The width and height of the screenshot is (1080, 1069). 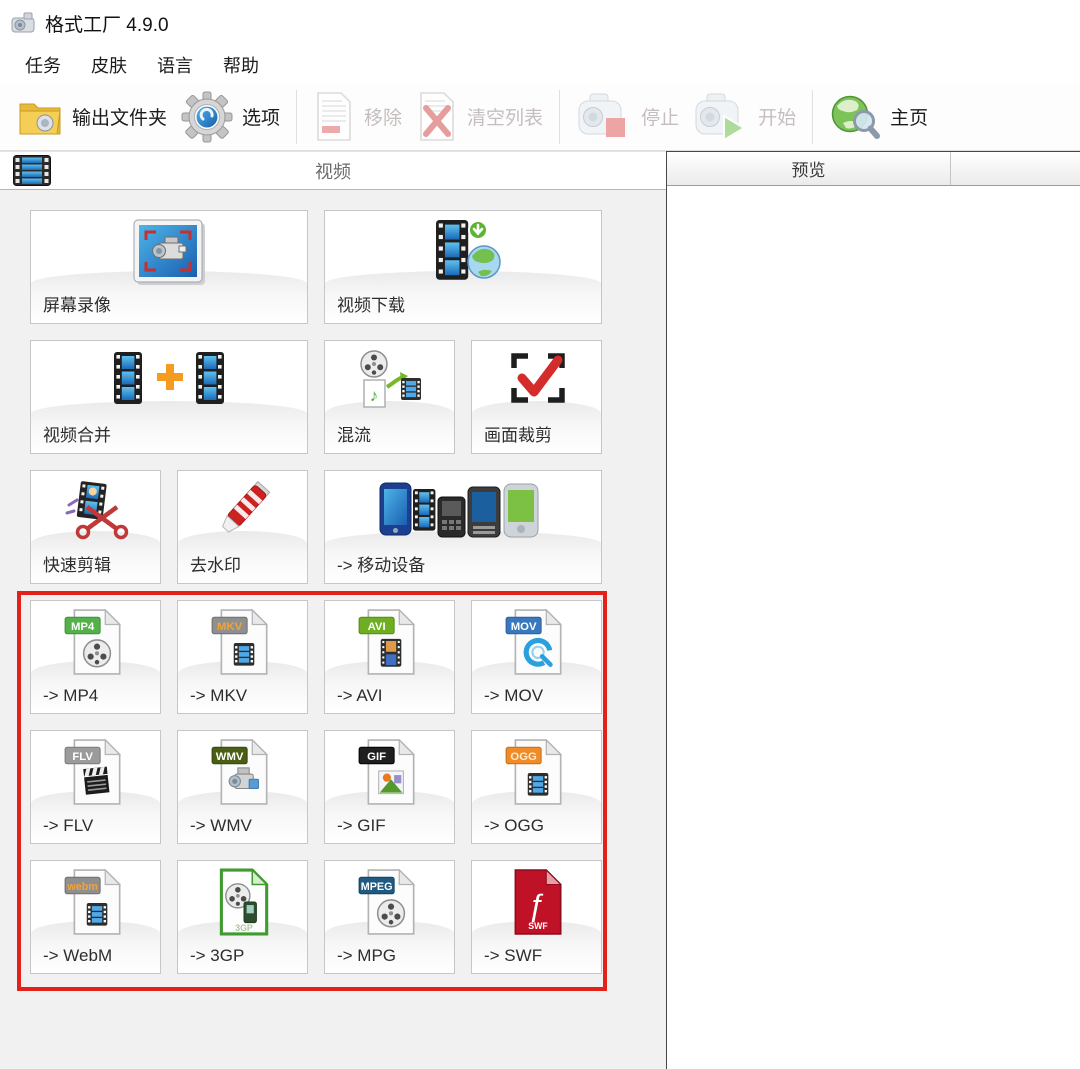 I want to click on remove-label: 移除, so click(x=383, y=118).